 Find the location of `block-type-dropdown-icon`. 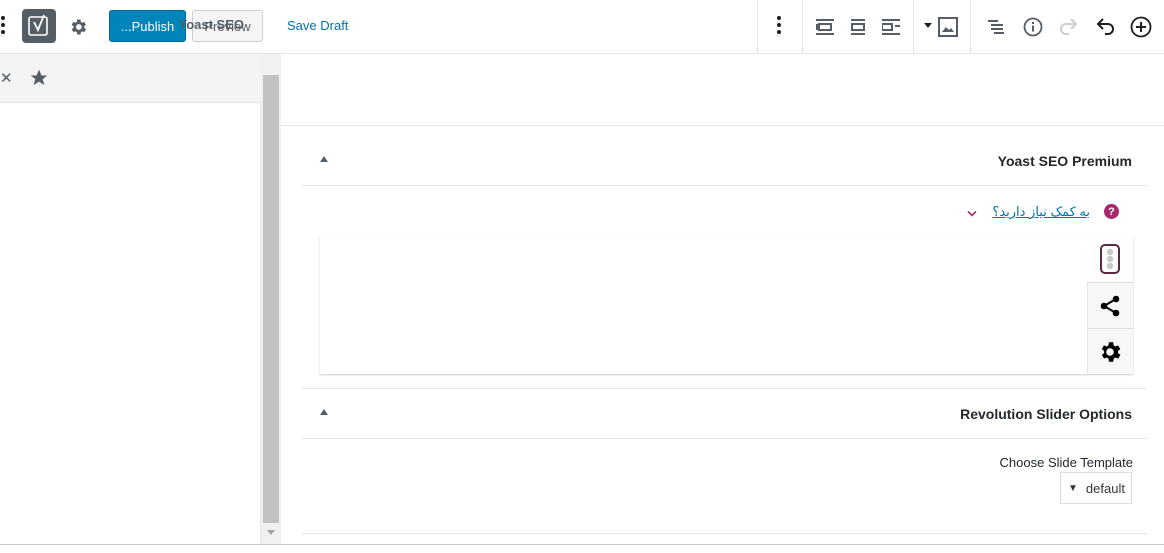

block-type-dropdown-icon is located at coordinates (928, 25).